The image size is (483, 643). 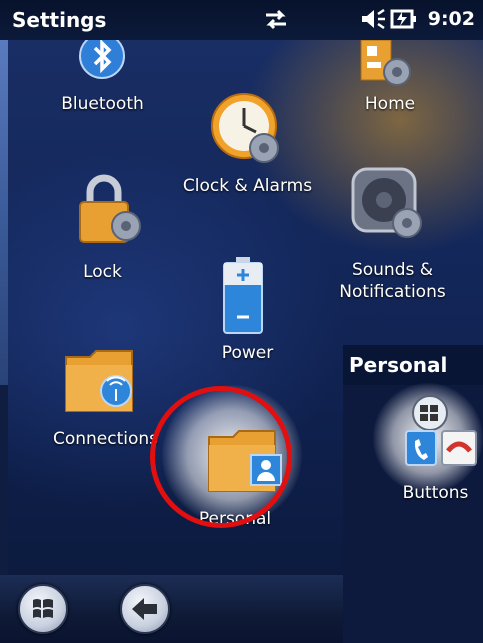 What do you see at coordinates (276, 22) in the screenshot?
I see `sync-arrows-icon` at bounding box center [276, 22].